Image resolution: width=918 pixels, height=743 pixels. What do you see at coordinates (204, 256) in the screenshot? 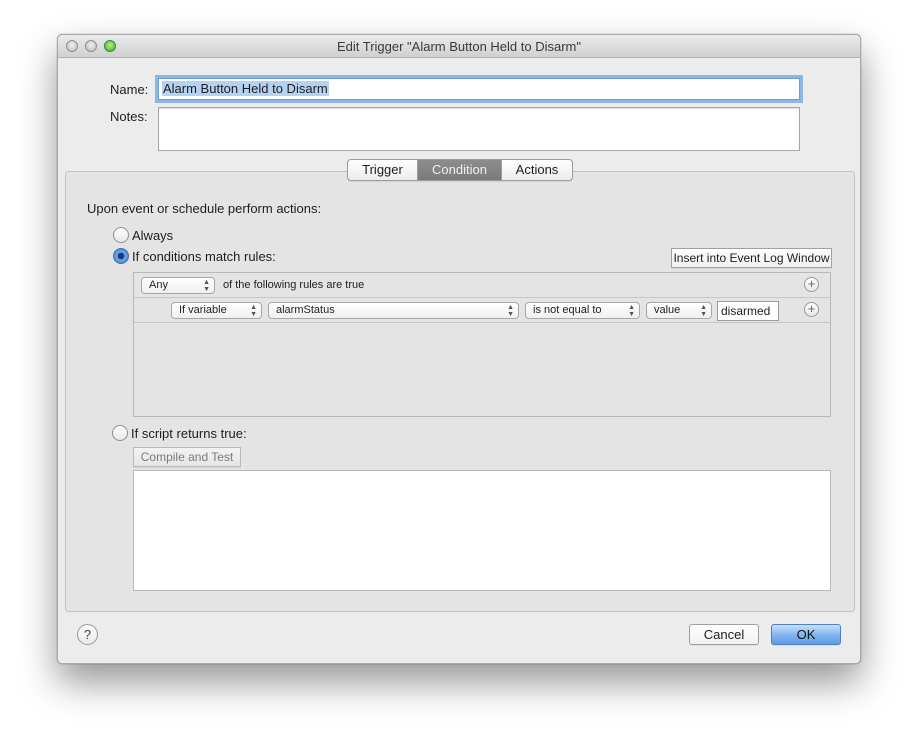
I see `rules-label: If conditions match rules:` at bounding box center [204, 256].